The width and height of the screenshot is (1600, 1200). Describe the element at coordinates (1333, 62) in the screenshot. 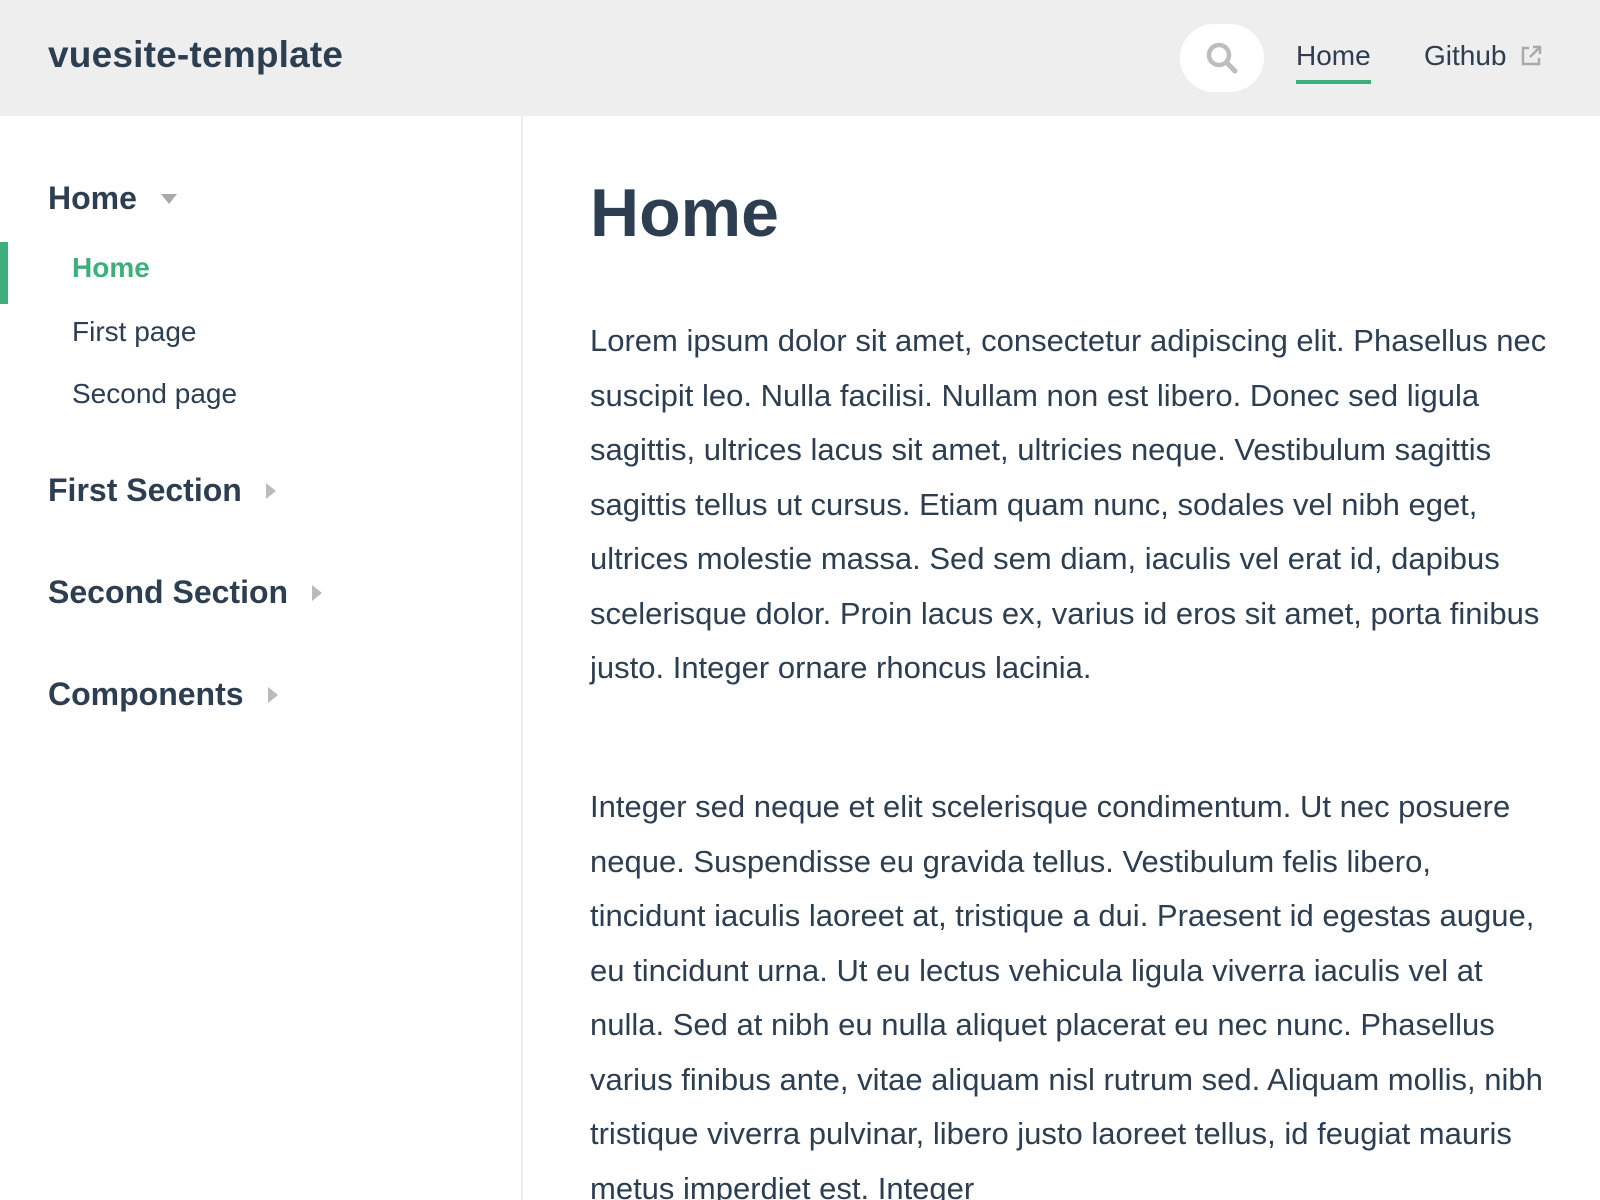

I see `nav-link-home: Home` at that location.